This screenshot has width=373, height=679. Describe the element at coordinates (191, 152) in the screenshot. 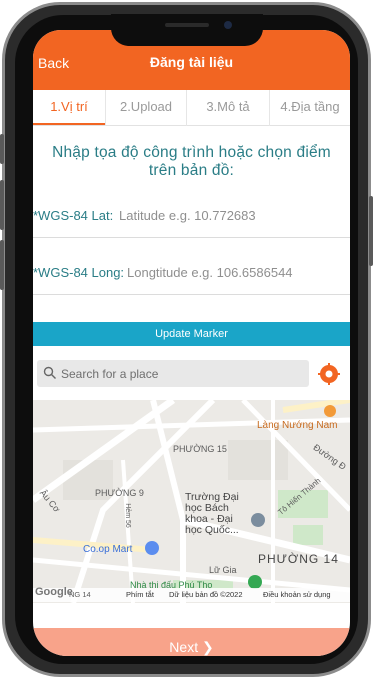

I see `instruction-line-1: Nhập tọa độ công trình hoặc chọn điểm` at that location.